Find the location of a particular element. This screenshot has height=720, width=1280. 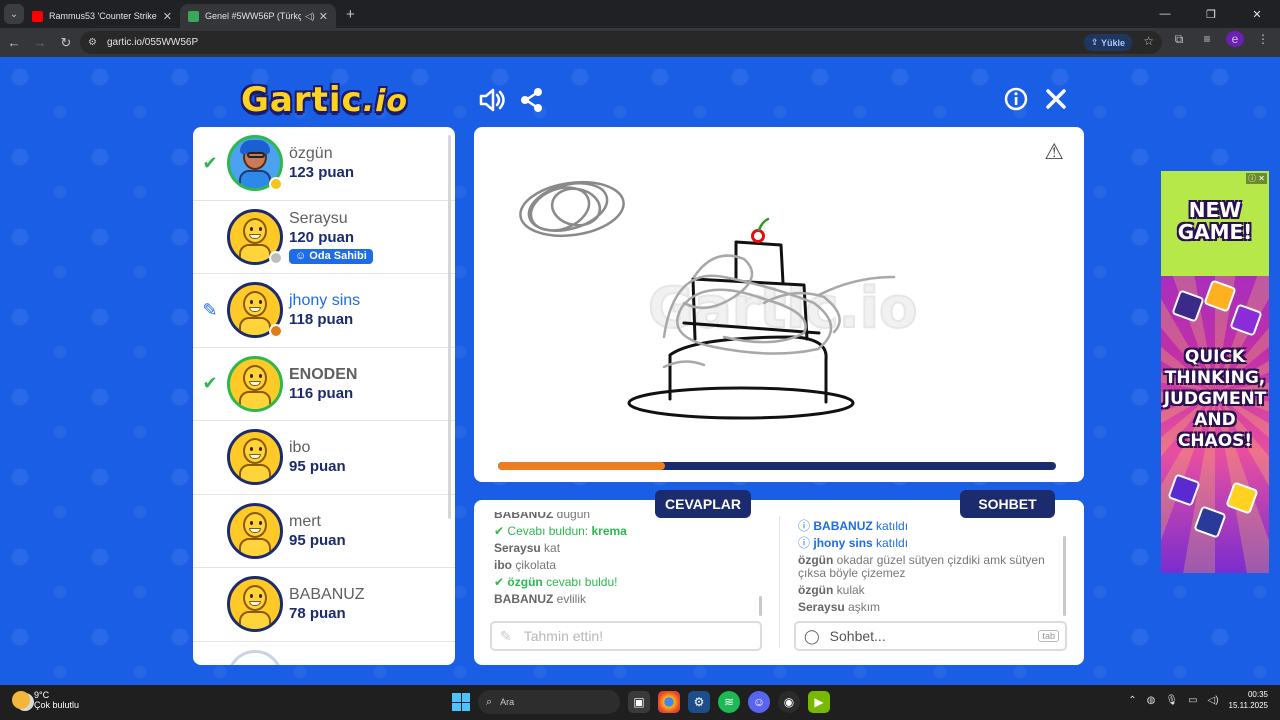

discord-icon: ☺ is located at coordinates (759, 702).